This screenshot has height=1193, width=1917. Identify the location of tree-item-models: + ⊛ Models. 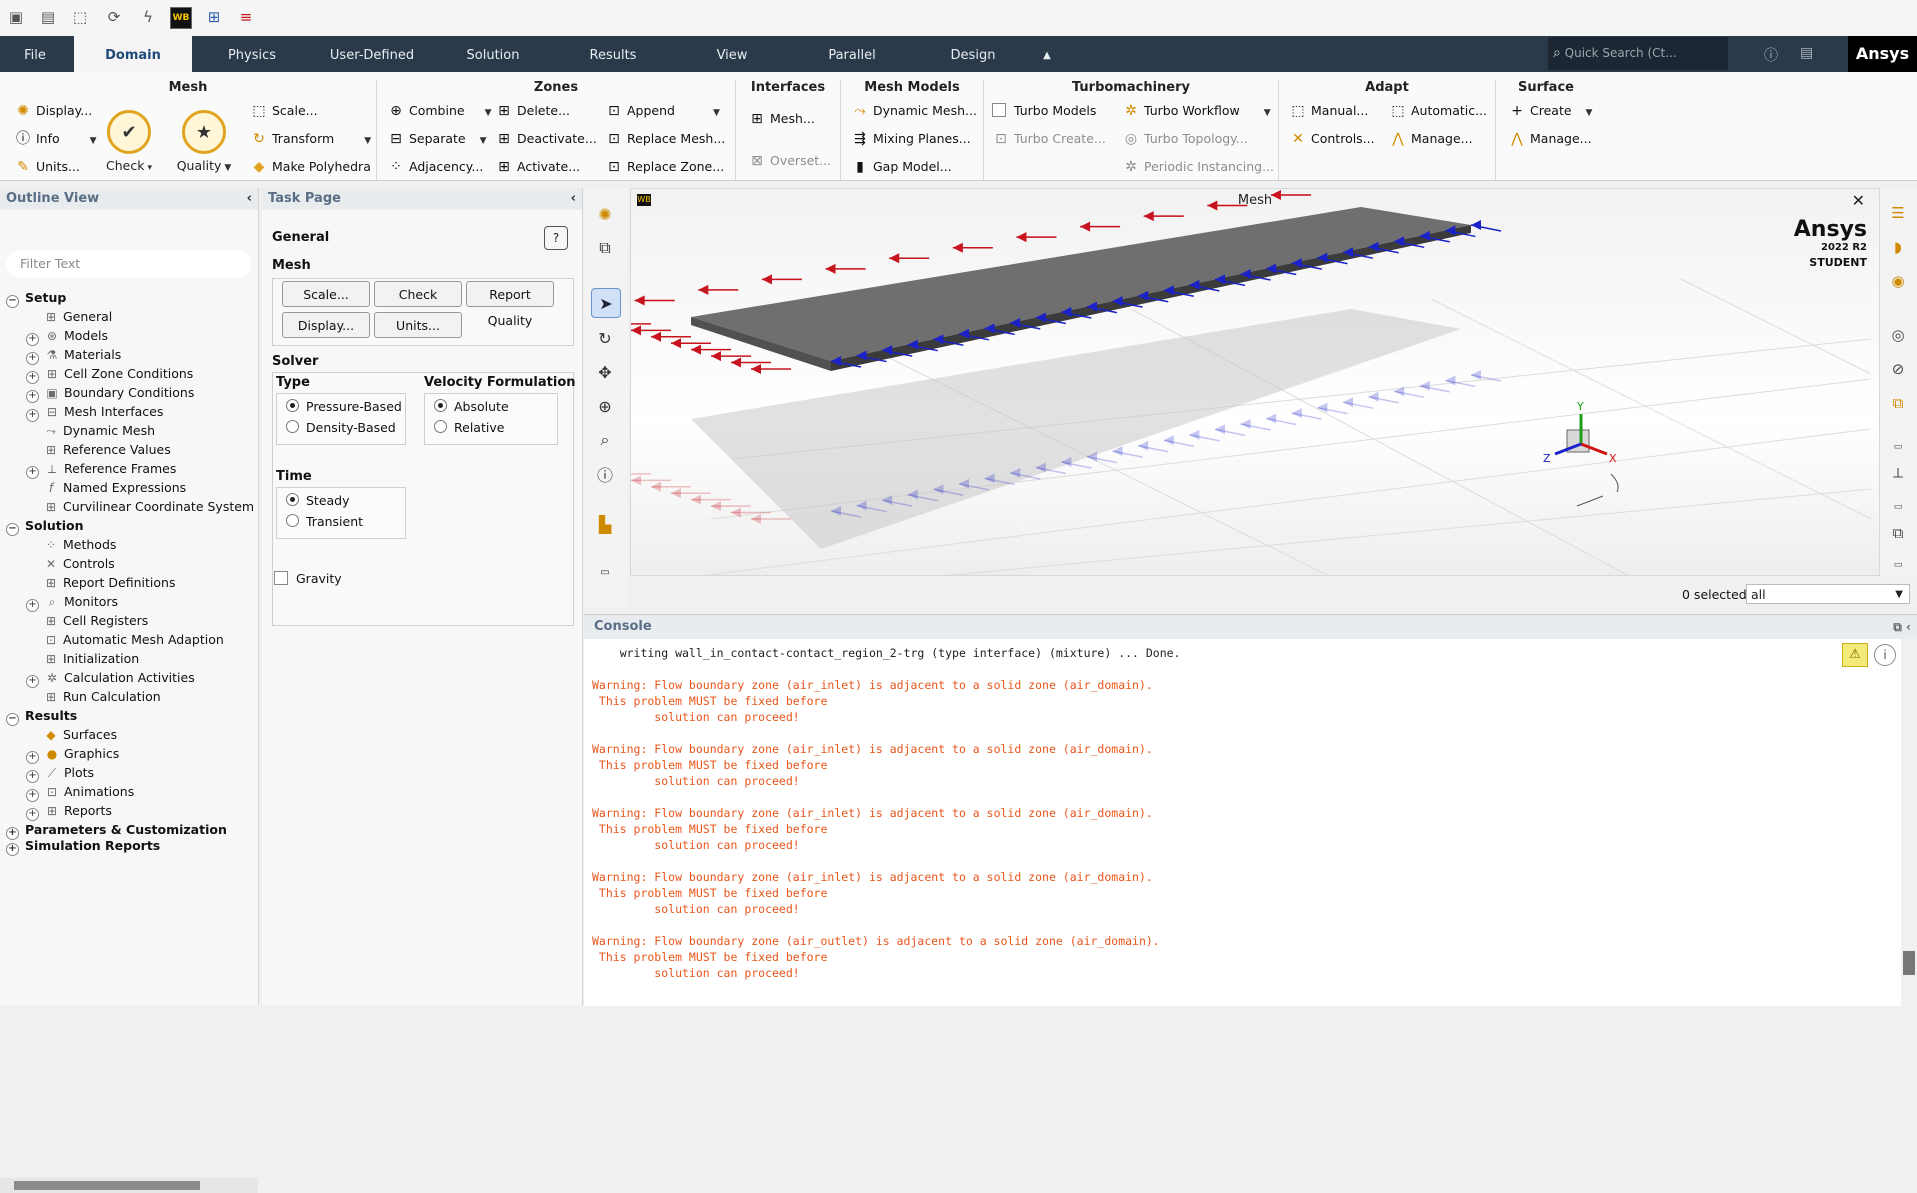
(67, 336).